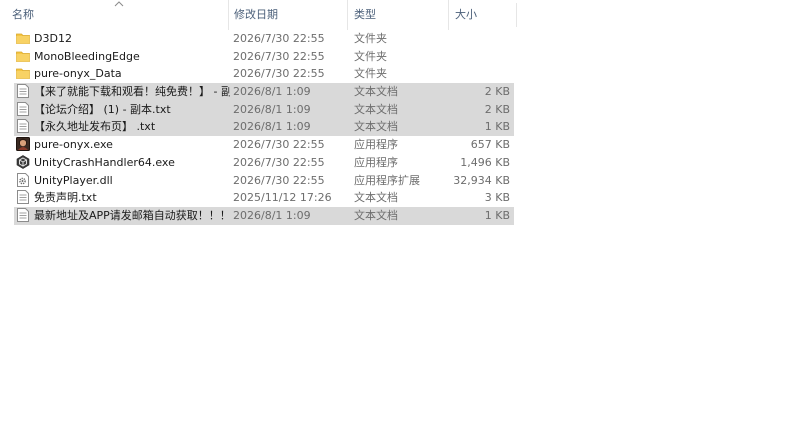  Describe the element at coordinates (282, 198) in the screenshot. I see `file-modified-date: 2025/11/12 17:26` at that location.